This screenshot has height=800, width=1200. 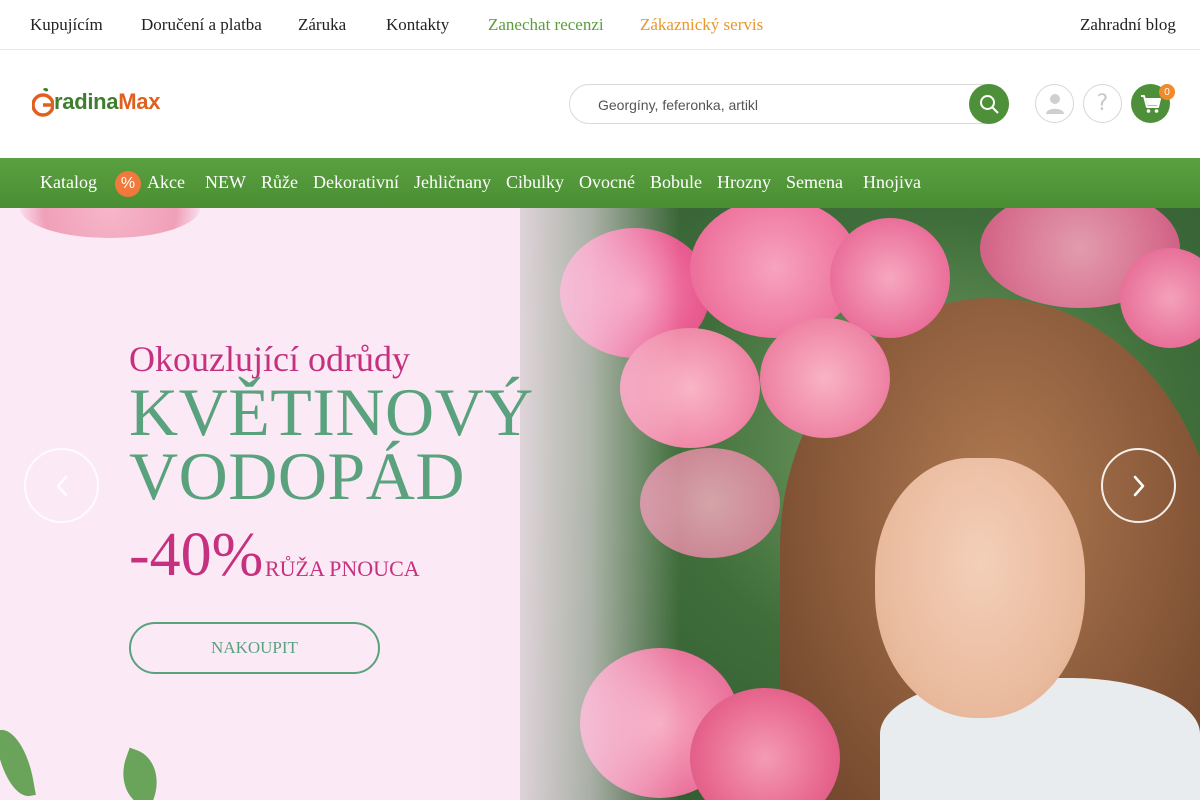 What do you see at coordinates (1150, 103) in the screenshot?
I see `cart-icon` at bounding box center [1150, 103].